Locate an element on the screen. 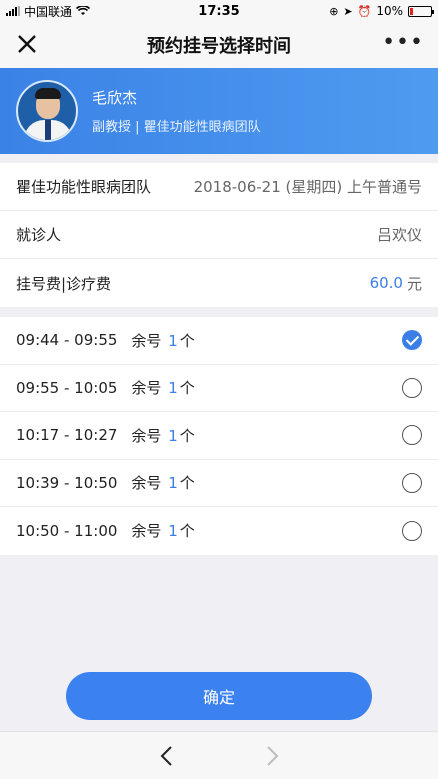 This screenshot has width=438, height=779. close-icon is located at coordinates (27, 44).